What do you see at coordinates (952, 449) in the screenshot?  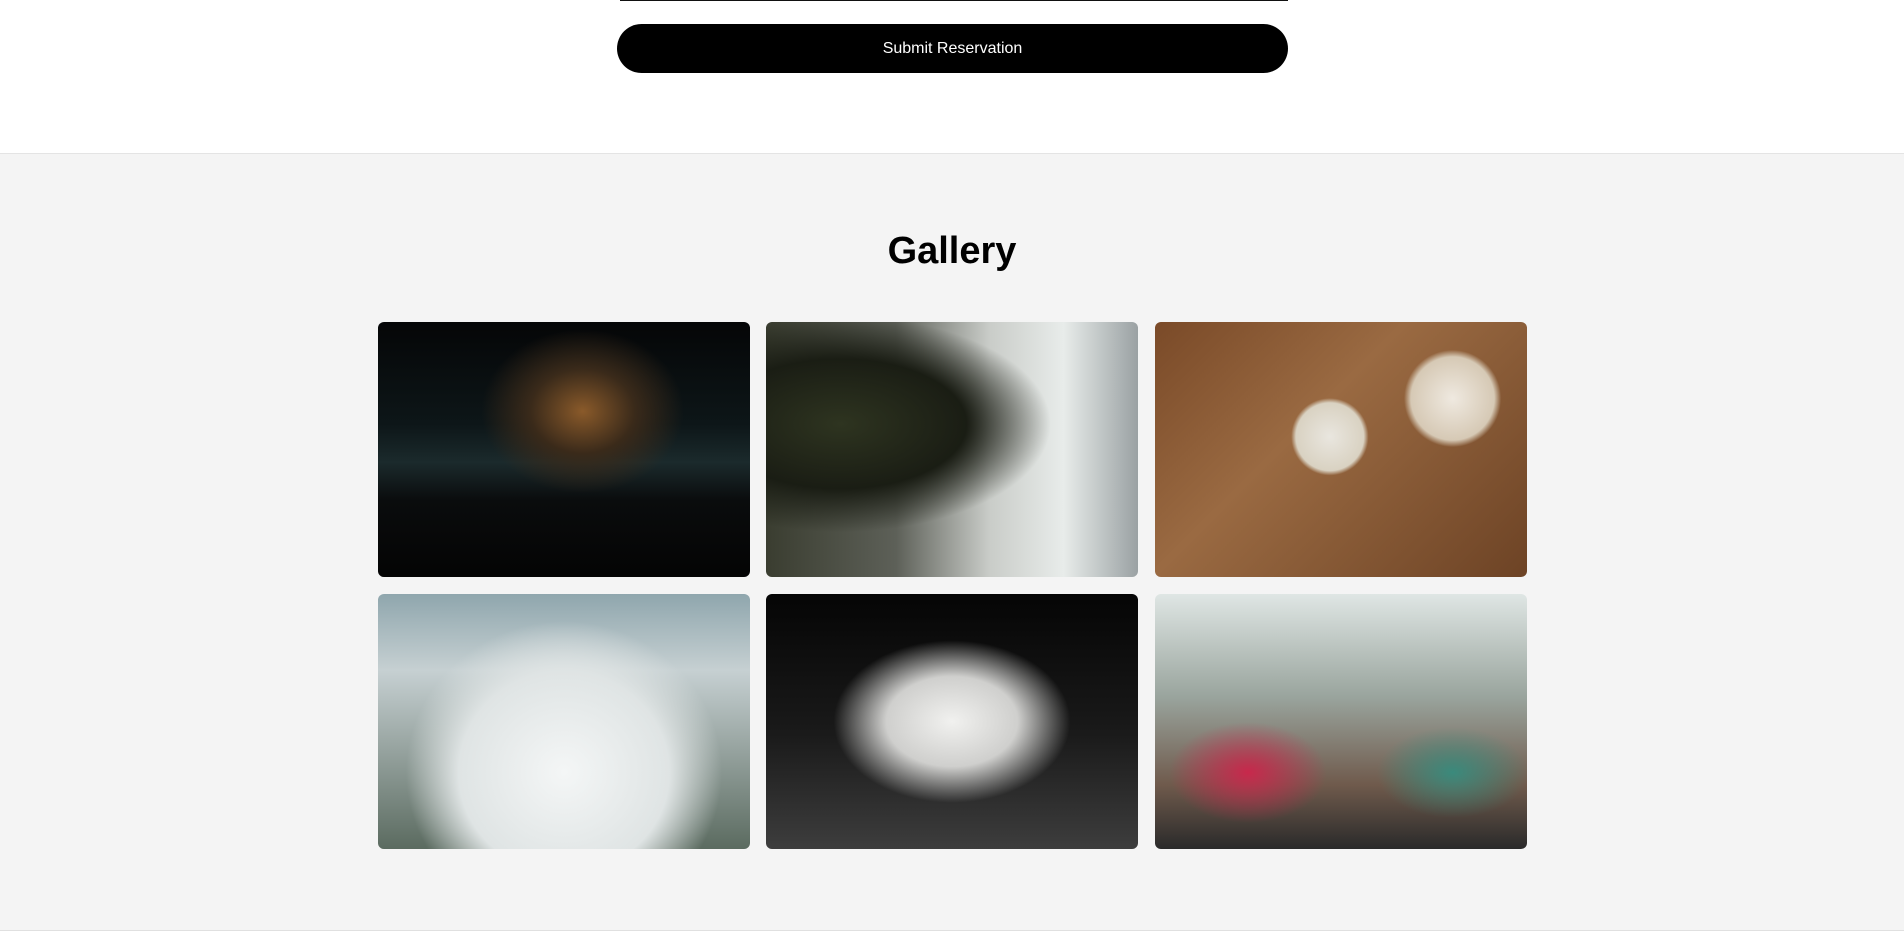 I see `gallery-image-dining-room` at bounding box center [952, 449].